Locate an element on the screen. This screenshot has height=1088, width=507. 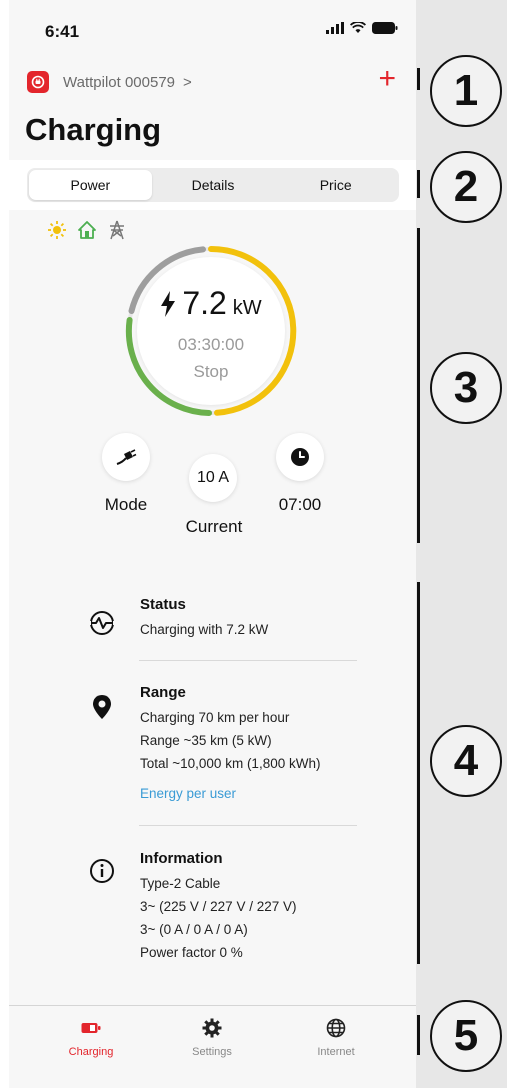
power-readout: 7.2 kW is located at coordinates (211, 303).